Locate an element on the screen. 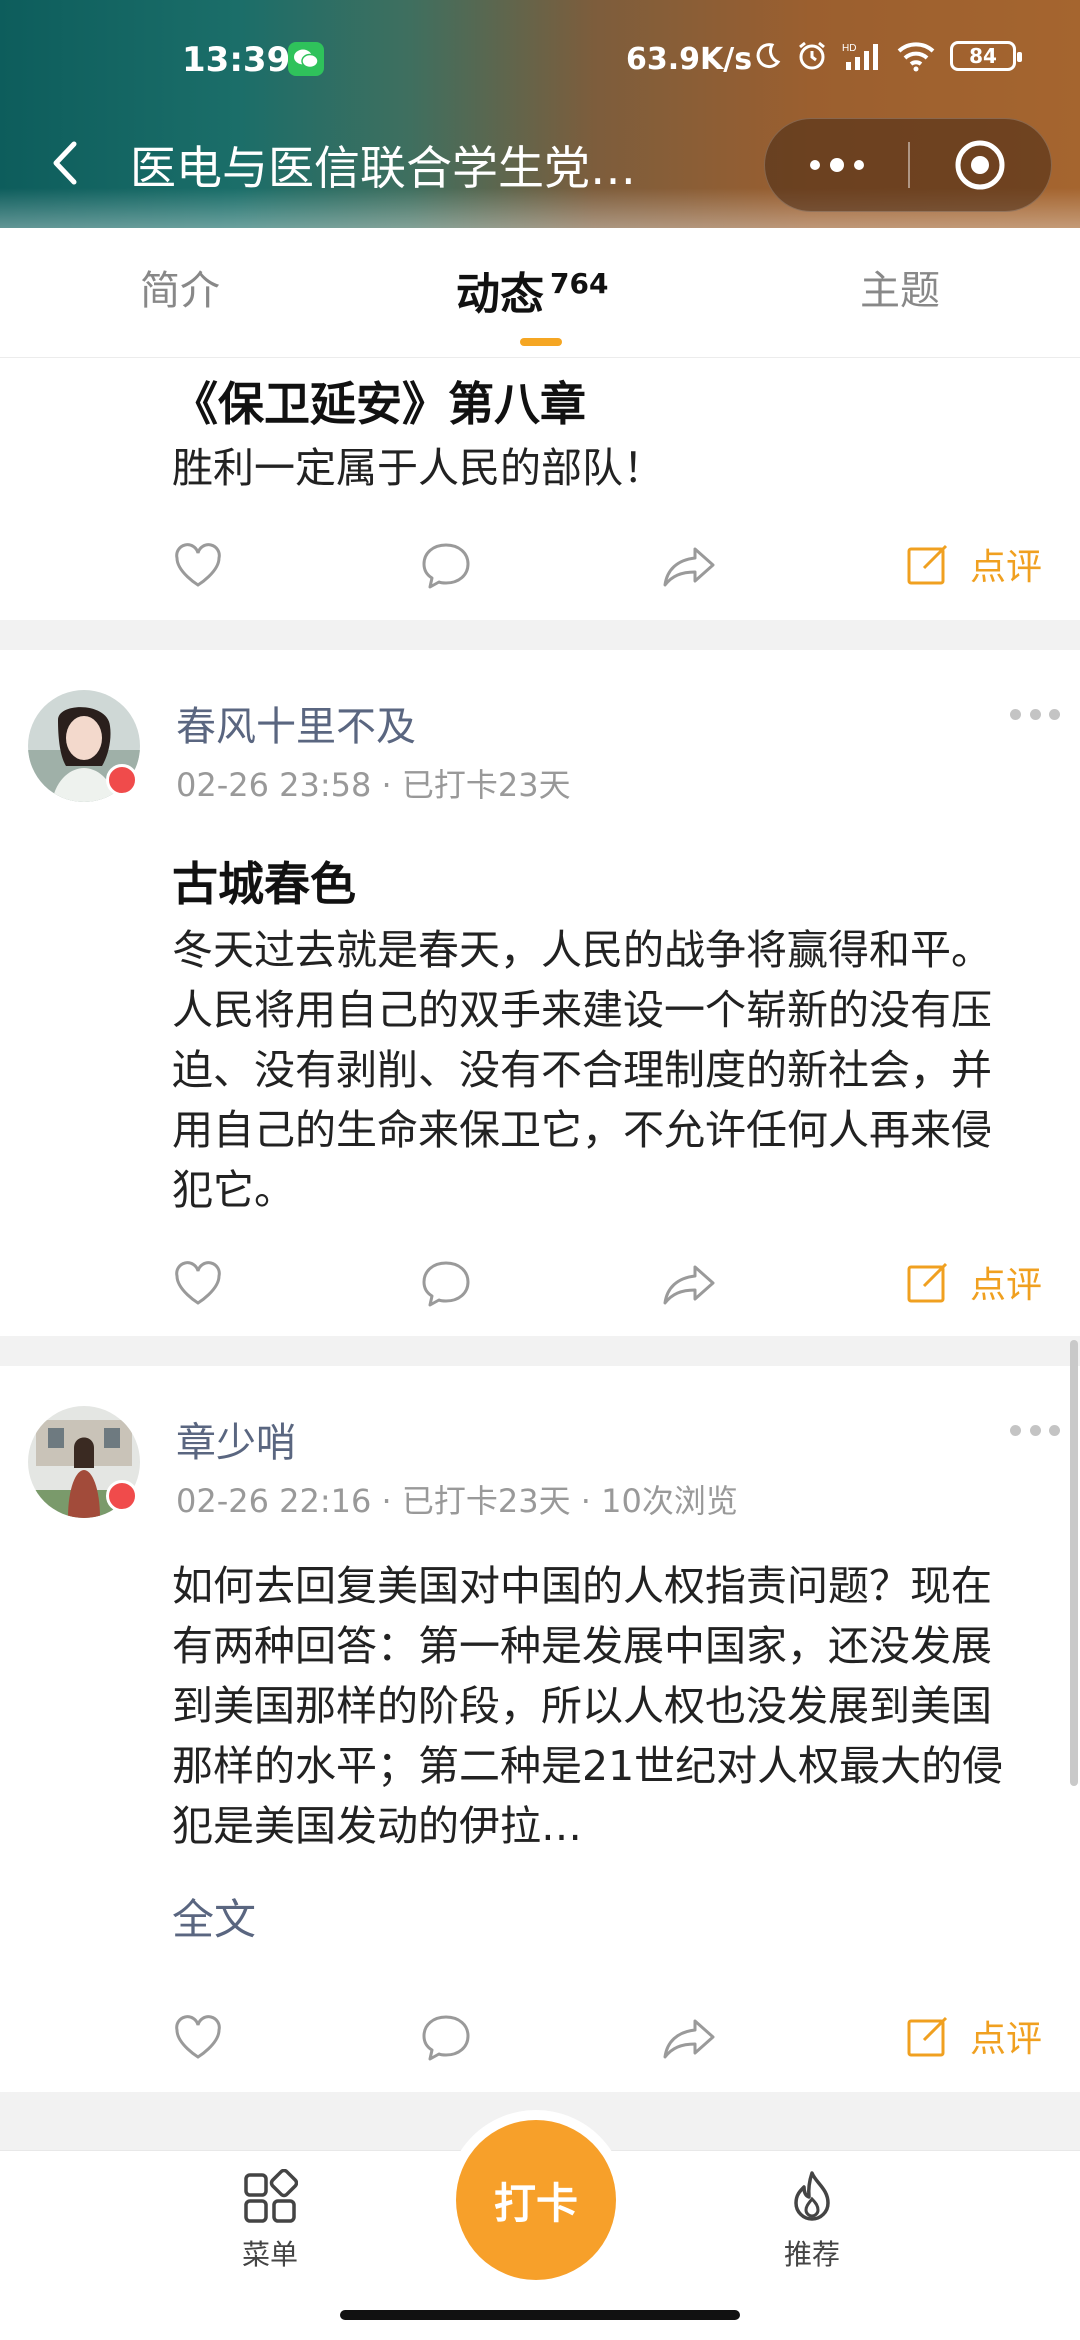 This screenshot has height=2340, width=1080. back-button is located at coordinates (64, 163).